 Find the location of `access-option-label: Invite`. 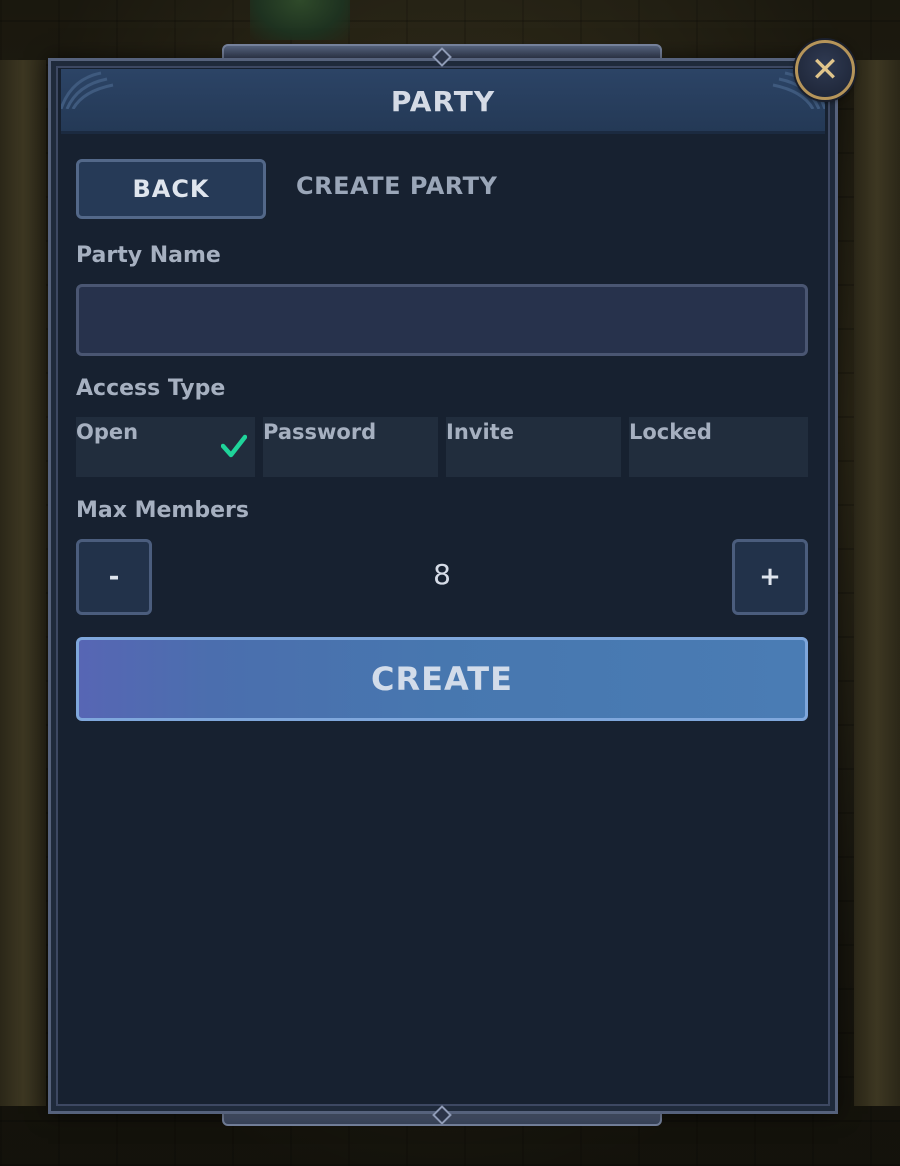

access-option-label: Invite is located at coordinates (480, 432).